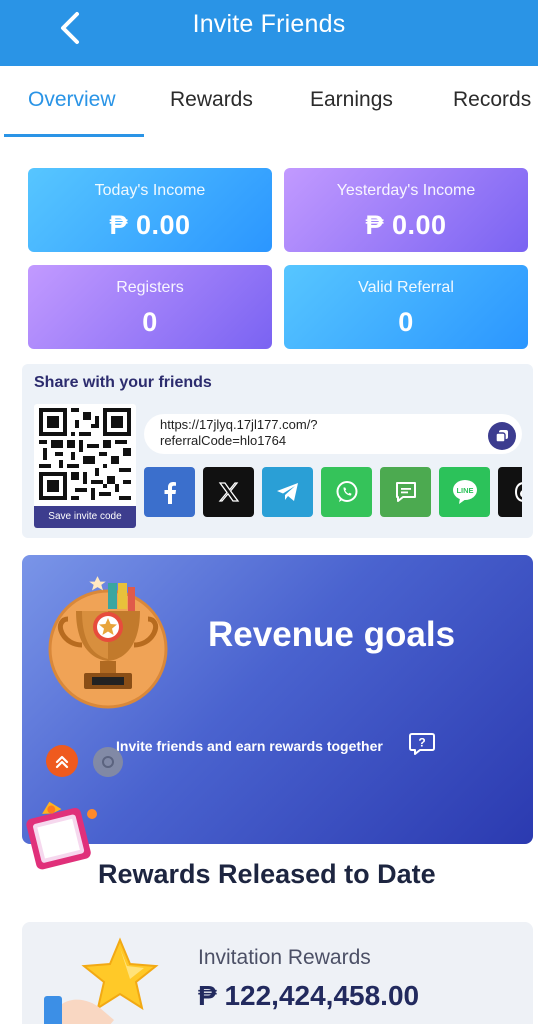 The width and height of the screenshot is (538, 1024). Describe the element at coordinates (74, 135) in the screenshot. I see `active-tab-indicator` at that location.